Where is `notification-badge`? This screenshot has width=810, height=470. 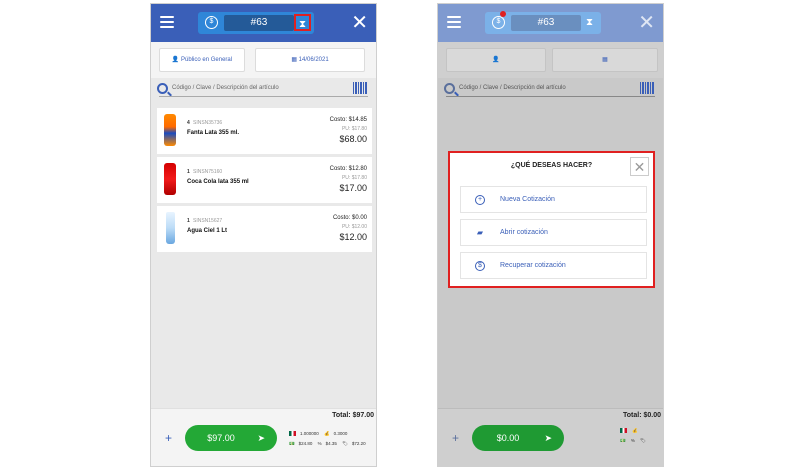 notification-badge is located at coordinates (503, 14).